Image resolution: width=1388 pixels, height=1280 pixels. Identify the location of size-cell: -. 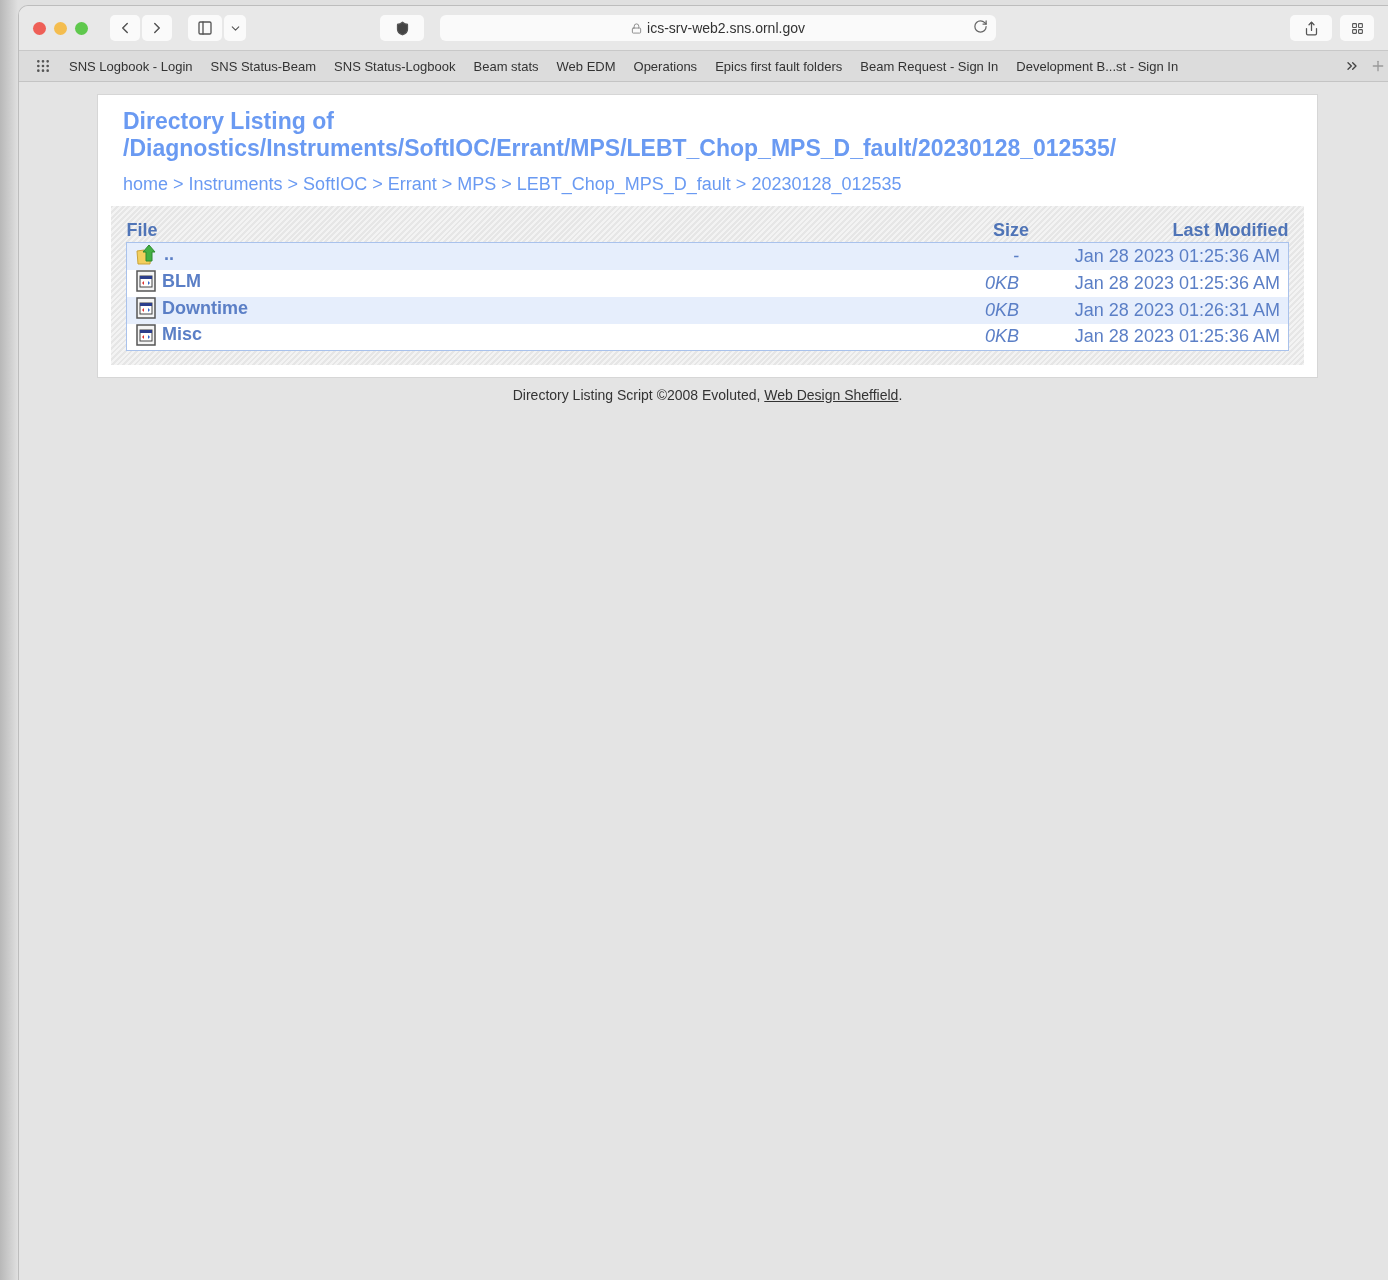
(963, 256).